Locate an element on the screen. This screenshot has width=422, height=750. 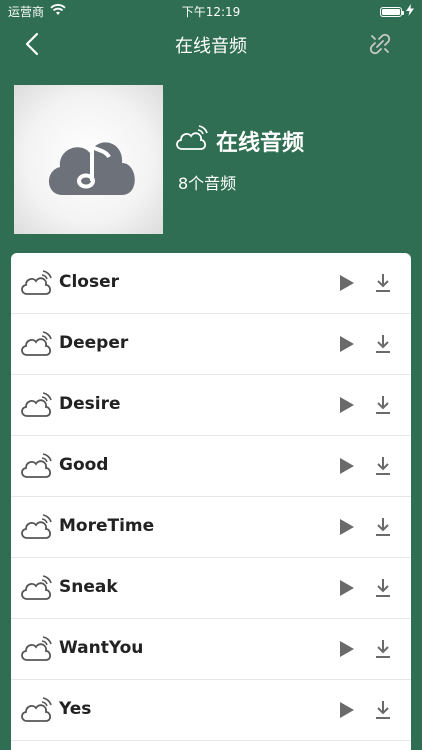
status-time: 下午12:19 is located at coordinates (211, 12).